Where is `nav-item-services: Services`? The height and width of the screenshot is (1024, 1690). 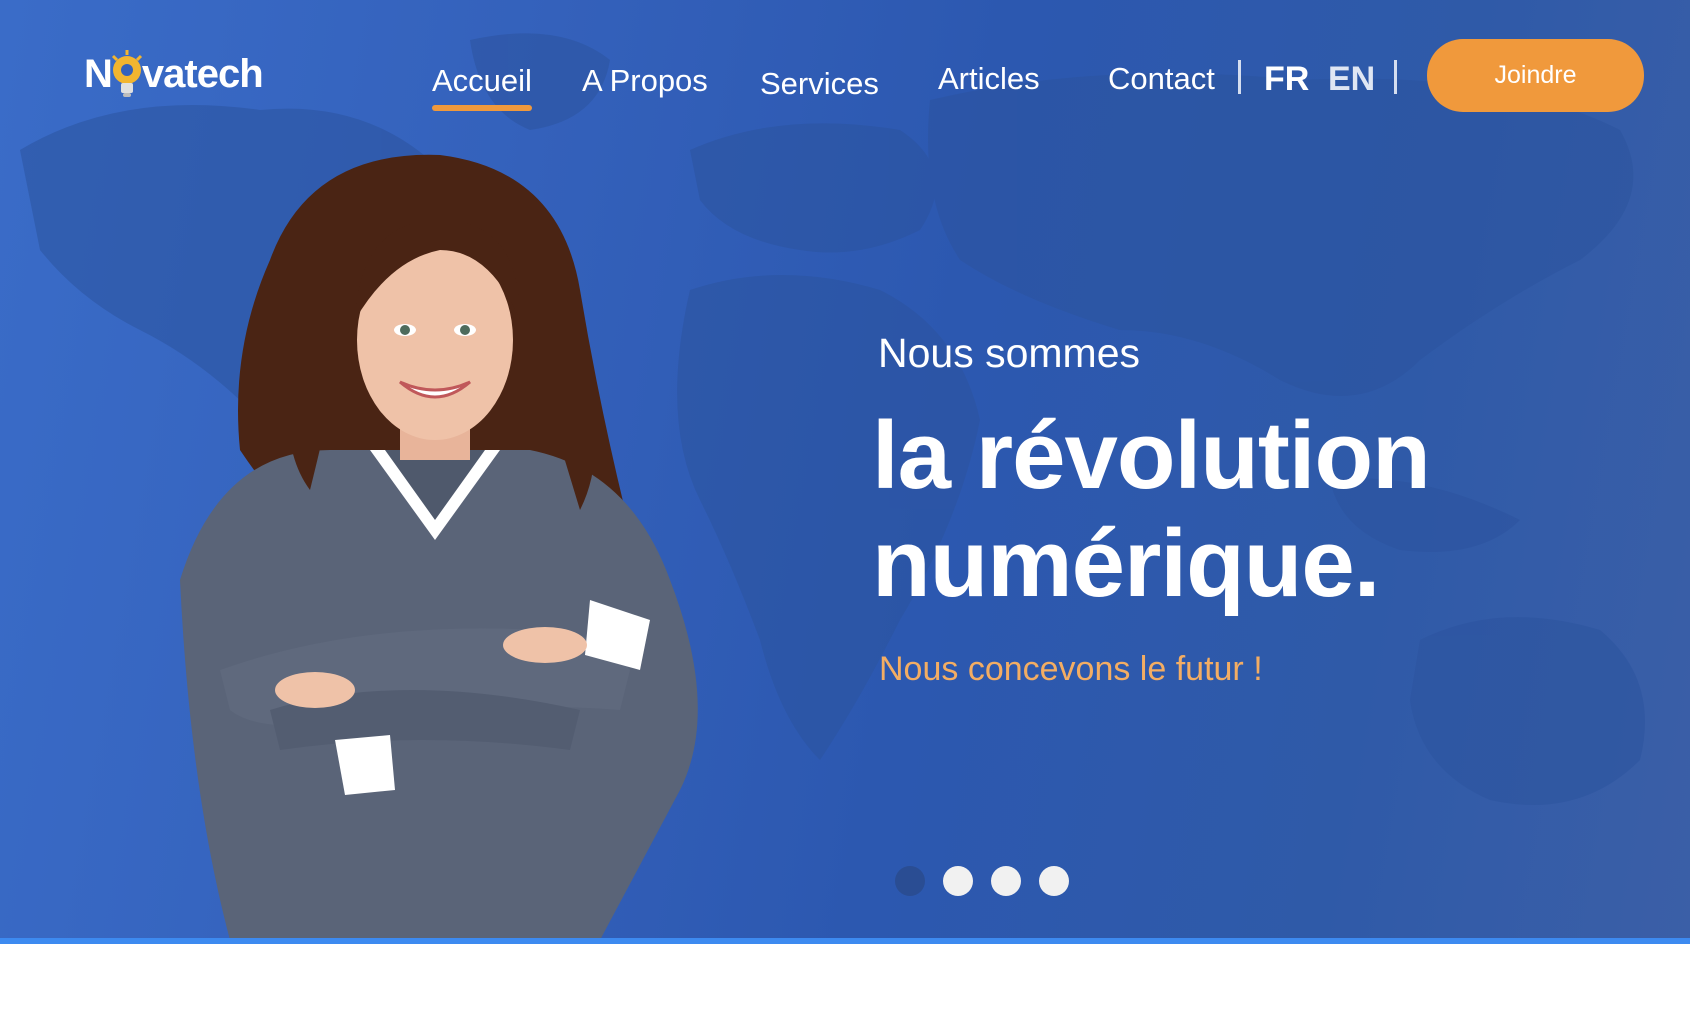
nav-item-services: Services is located at coordinates (819, 84).